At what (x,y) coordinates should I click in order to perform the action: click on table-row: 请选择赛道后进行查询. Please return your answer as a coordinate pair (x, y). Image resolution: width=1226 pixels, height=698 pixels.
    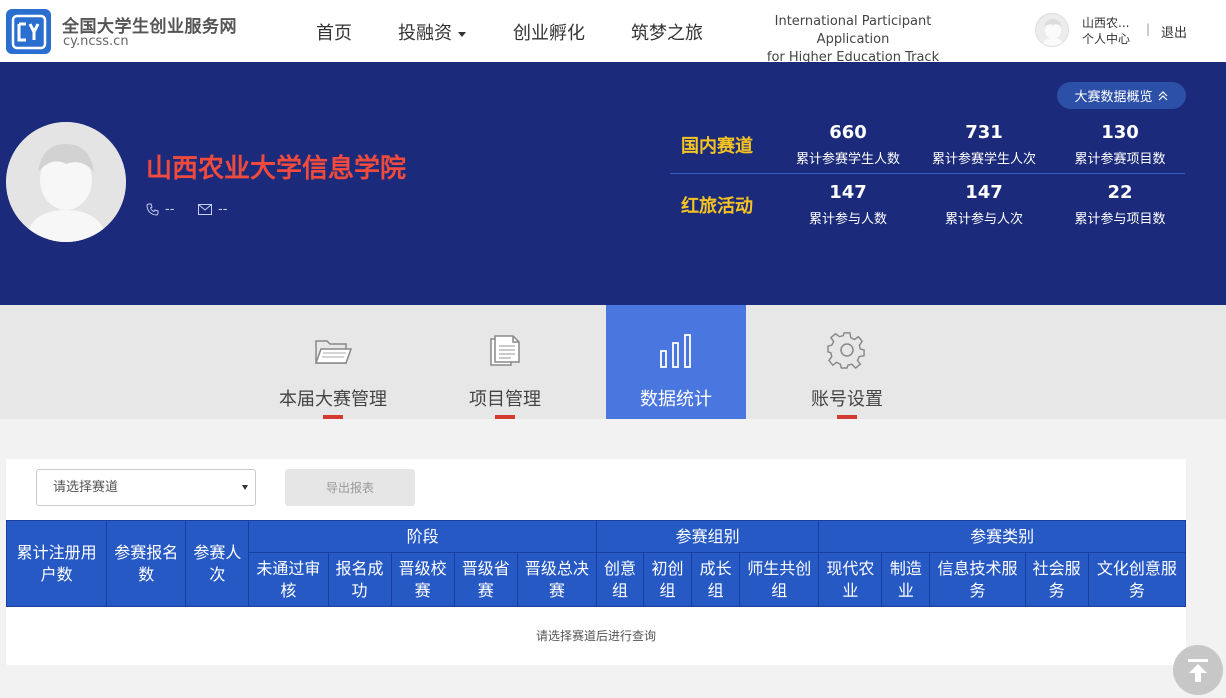
    Looking at the image, I should click on (596, 635).